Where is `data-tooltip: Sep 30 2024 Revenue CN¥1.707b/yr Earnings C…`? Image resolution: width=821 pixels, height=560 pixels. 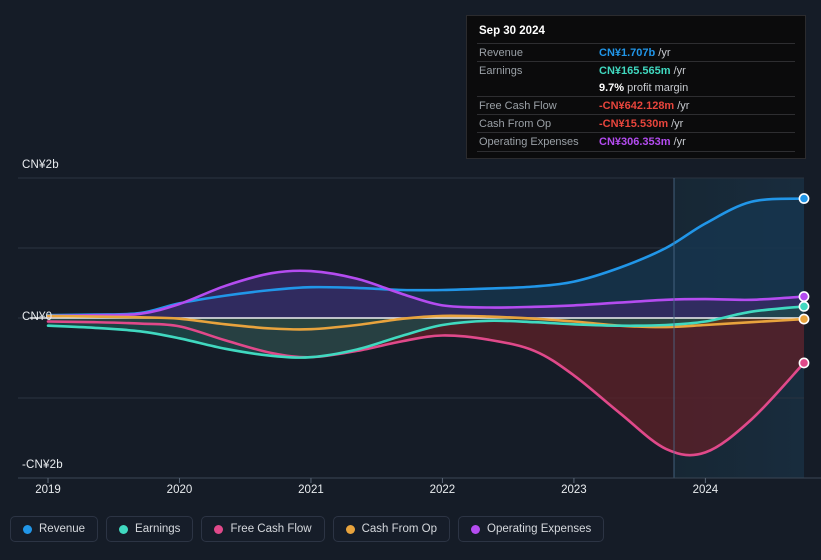
data-tooltip: Sep 30 2024 Revenue CN¥1.707b/yr Earnings C… is located at coordinates (636, 87).